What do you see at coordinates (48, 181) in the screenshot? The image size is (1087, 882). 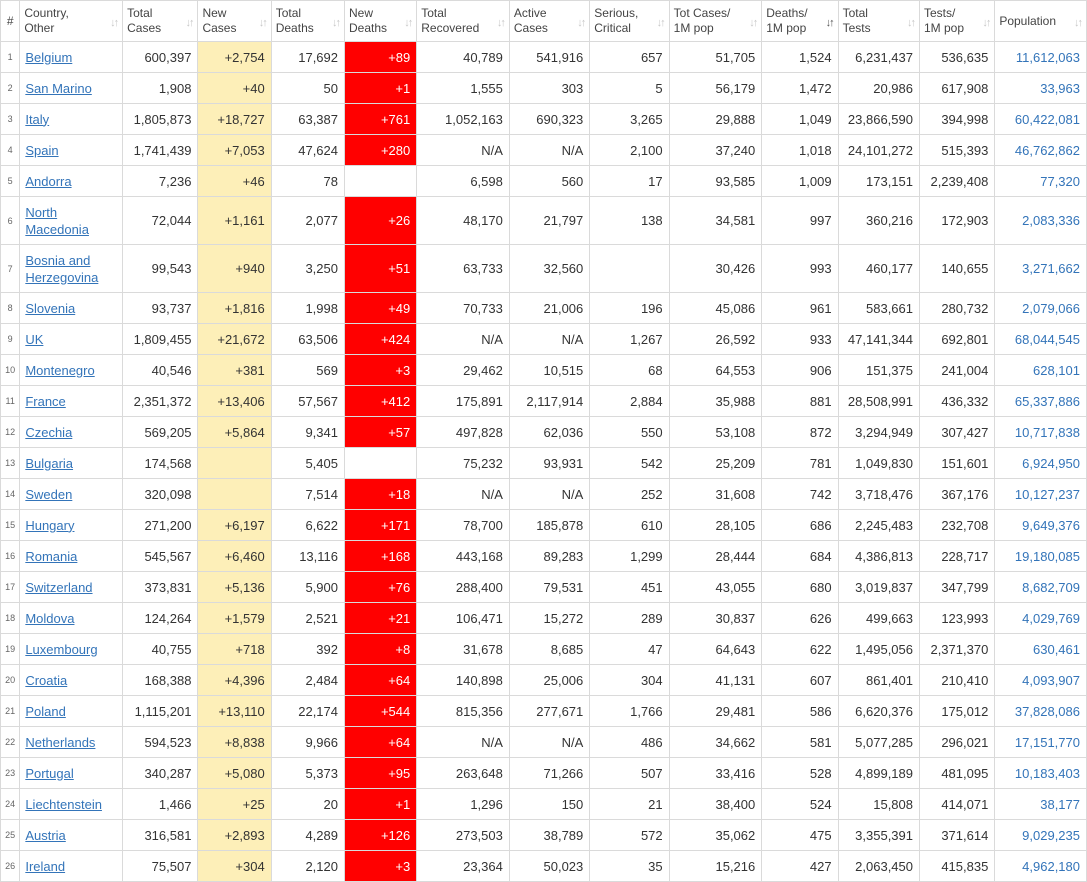 I see `country-link: Andorra` at bounding box center [48, 181].